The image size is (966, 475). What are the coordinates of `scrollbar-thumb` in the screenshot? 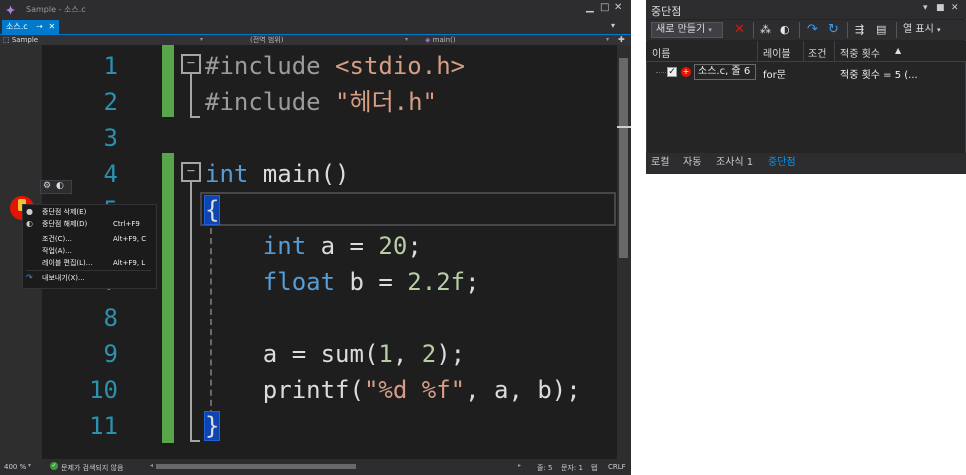 It's located at (623, 158).